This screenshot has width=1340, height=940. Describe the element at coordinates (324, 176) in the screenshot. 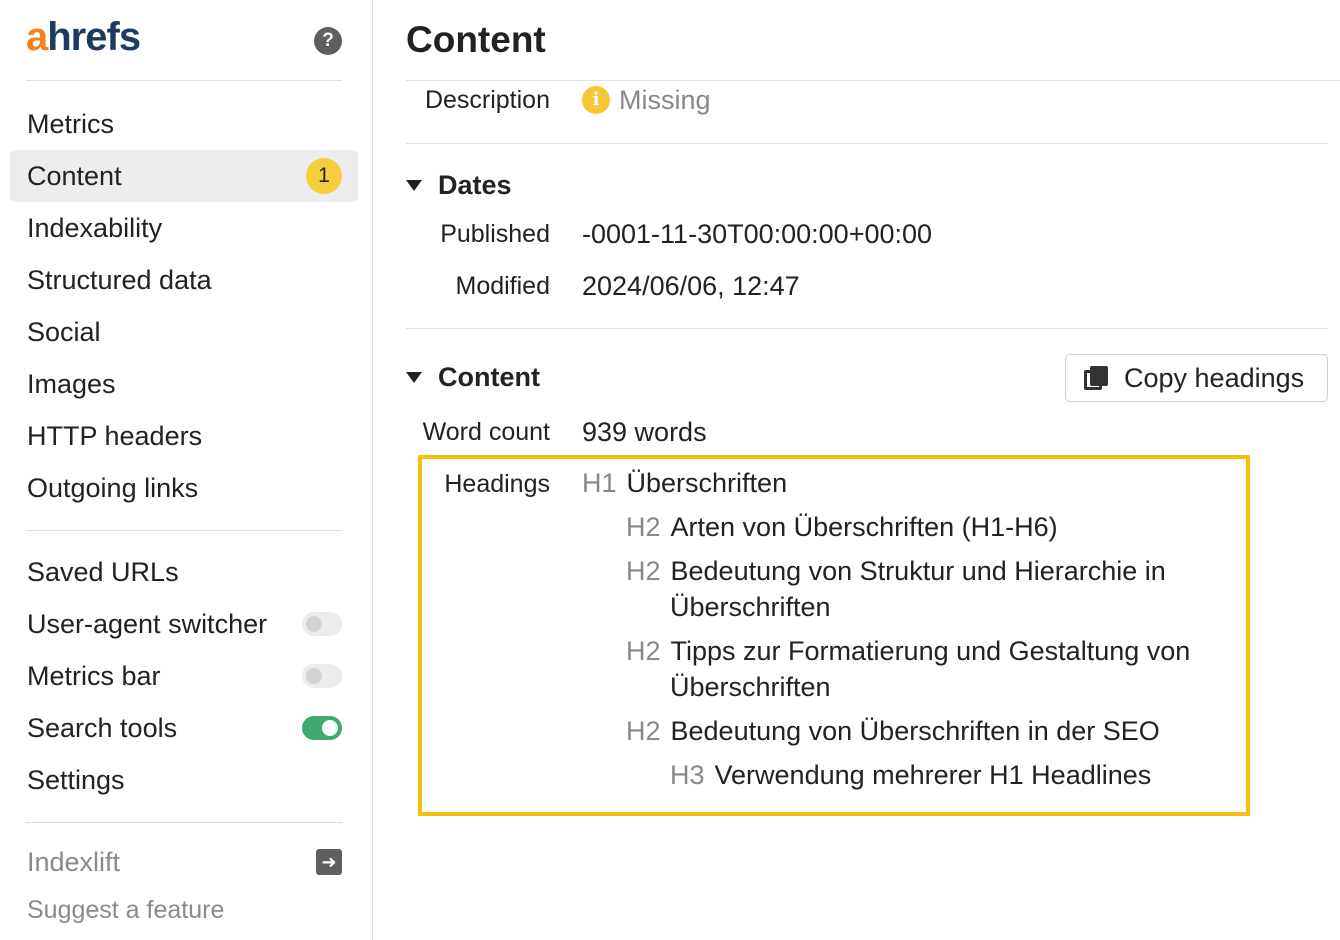

I see `count-badge: 1` at that location.